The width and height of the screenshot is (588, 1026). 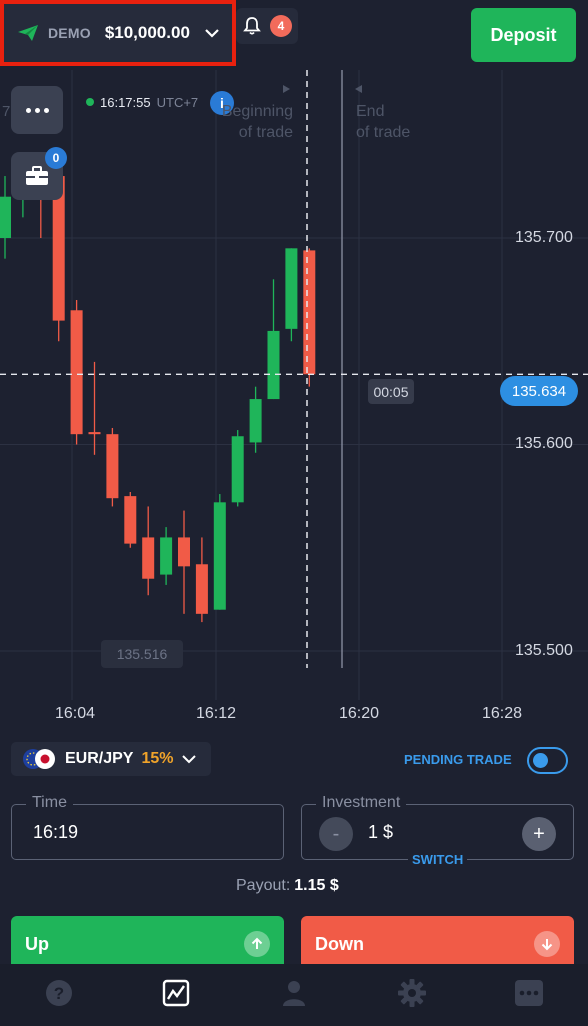 What do you see at coordinates (37, 175) in the screenshot?
I see `briefcase-icon` at bounding box center [37, 175].